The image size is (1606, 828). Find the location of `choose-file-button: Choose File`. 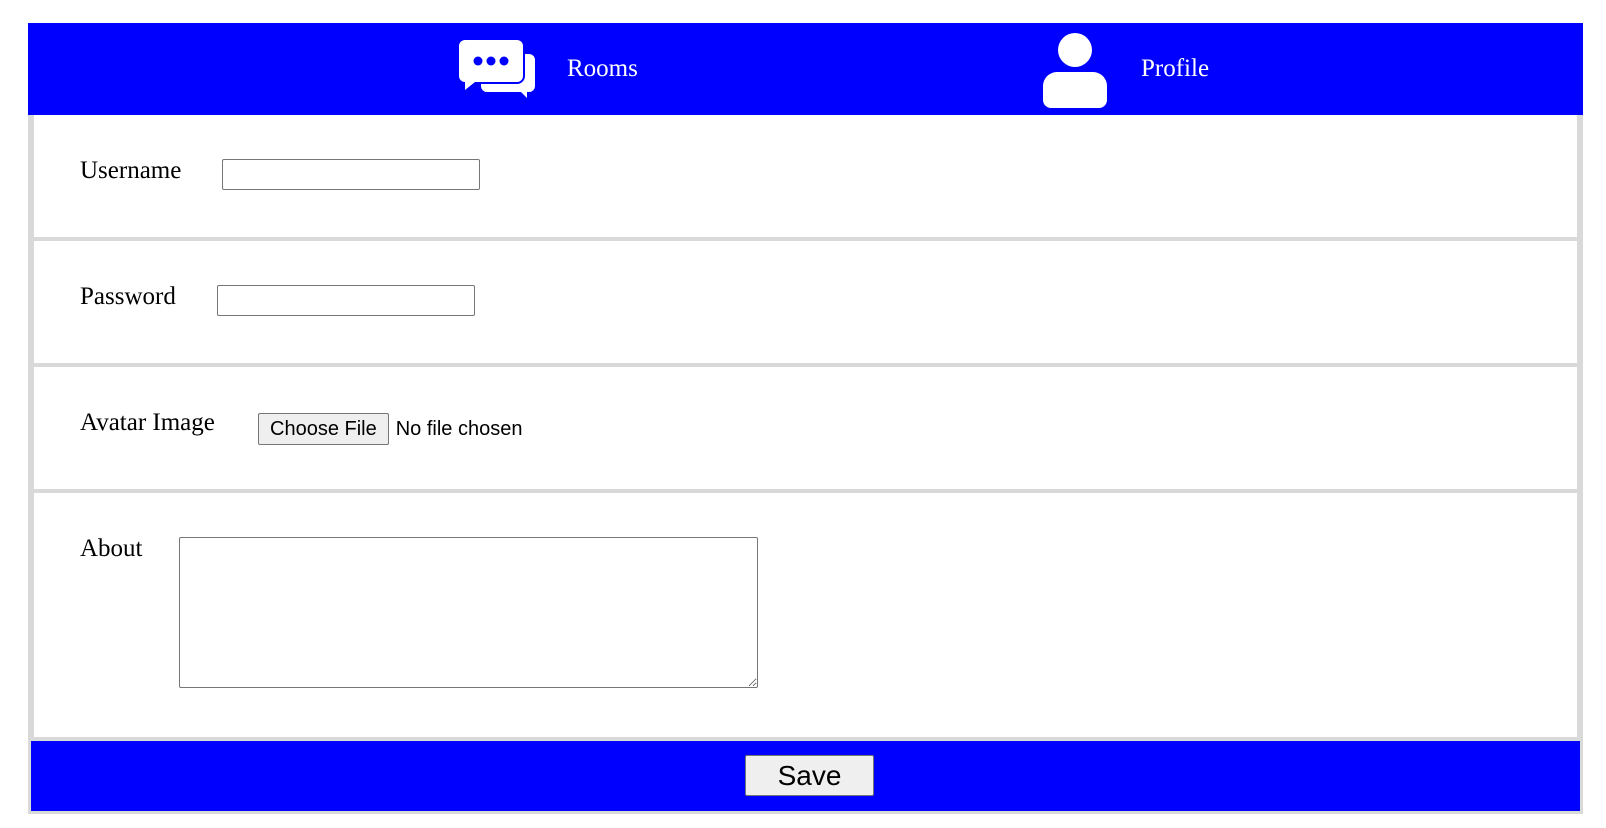

choose-file-button: Choose File is located at coordinates (323, 429).